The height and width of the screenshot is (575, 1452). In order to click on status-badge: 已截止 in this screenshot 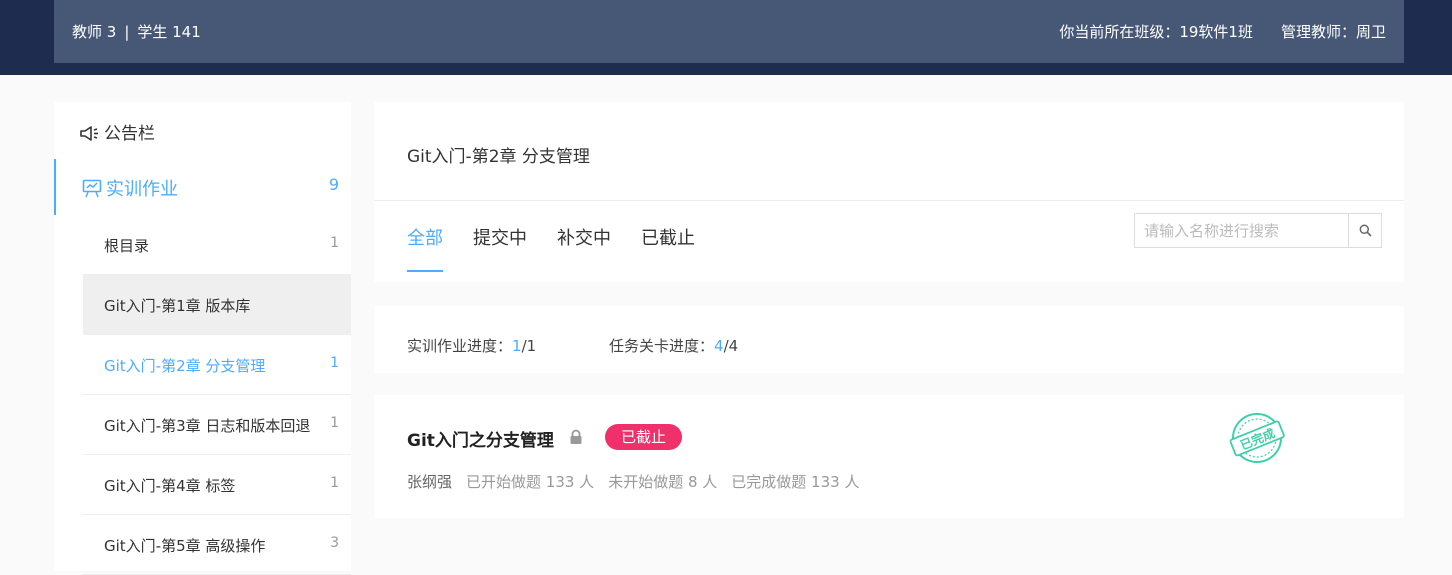, I will do `click(643, 437)`.